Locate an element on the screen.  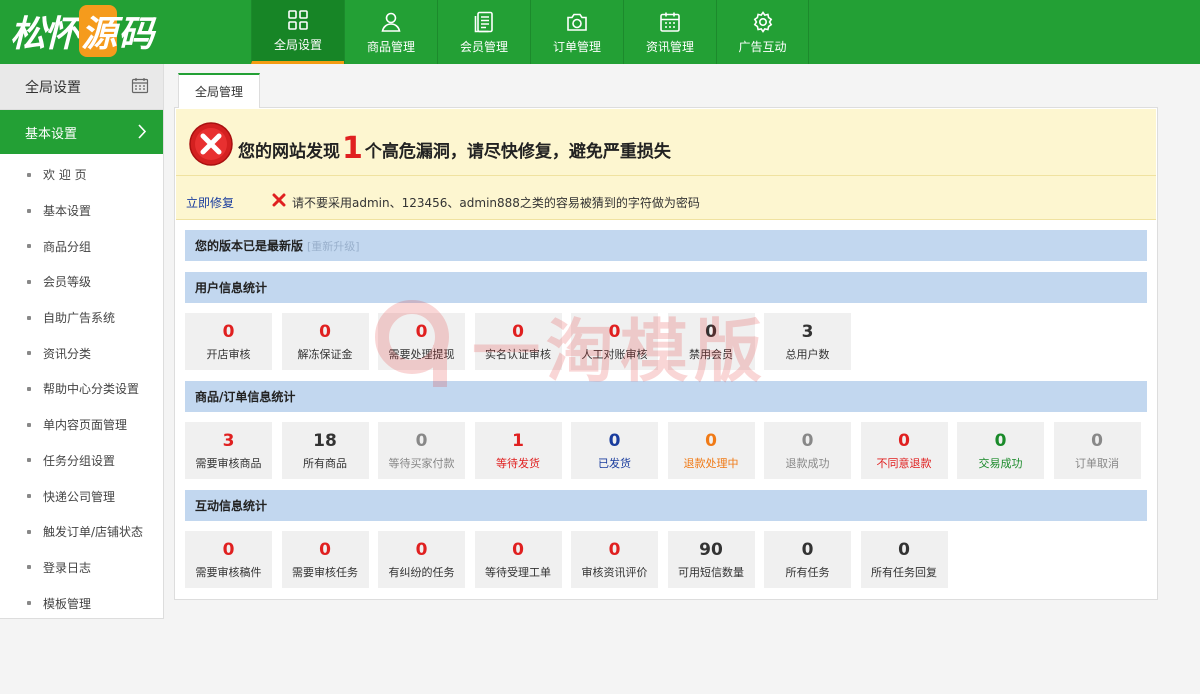
sidebar-item-label: 模板管理 is located at coordinates (67, 603).